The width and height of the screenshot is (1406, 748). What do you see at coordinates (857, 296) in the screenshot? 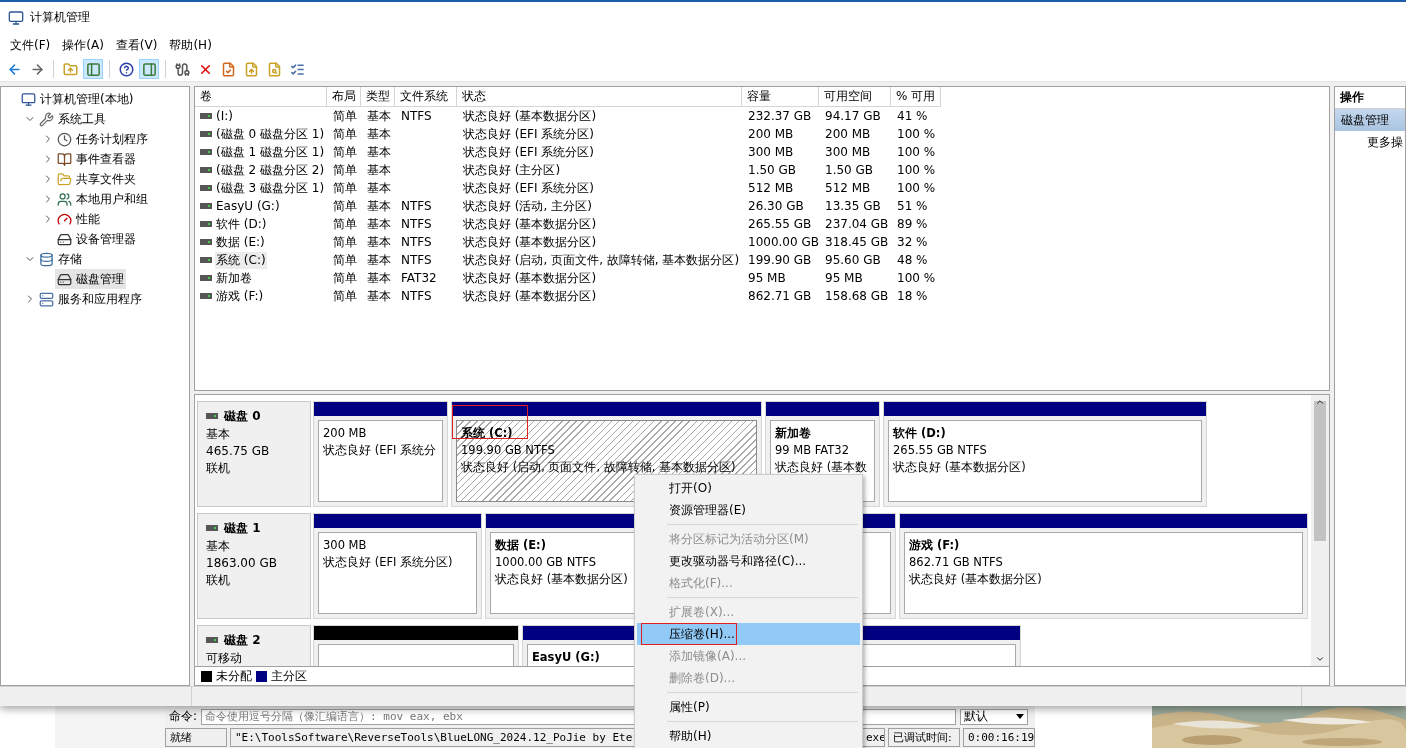
I see `table-cell: 158.68 GB` at bounding box center [857, 296].